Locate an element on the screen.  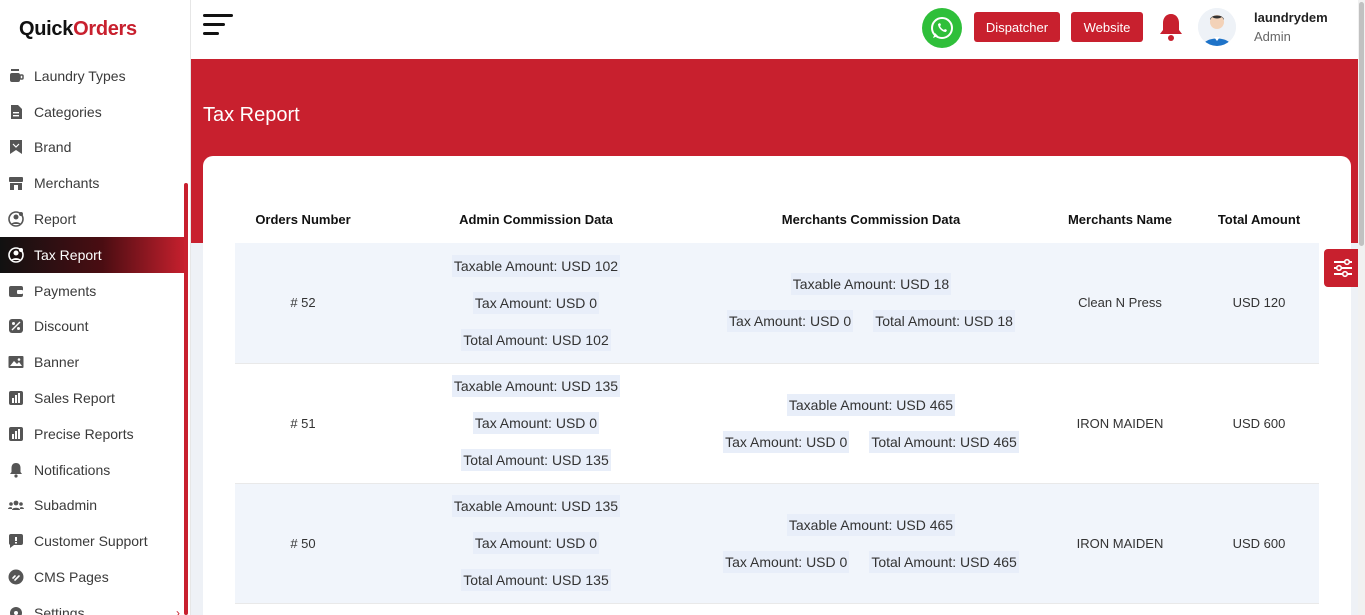
sidebar-item-subadmin: Subadmin is located at coordinates (95, 506).